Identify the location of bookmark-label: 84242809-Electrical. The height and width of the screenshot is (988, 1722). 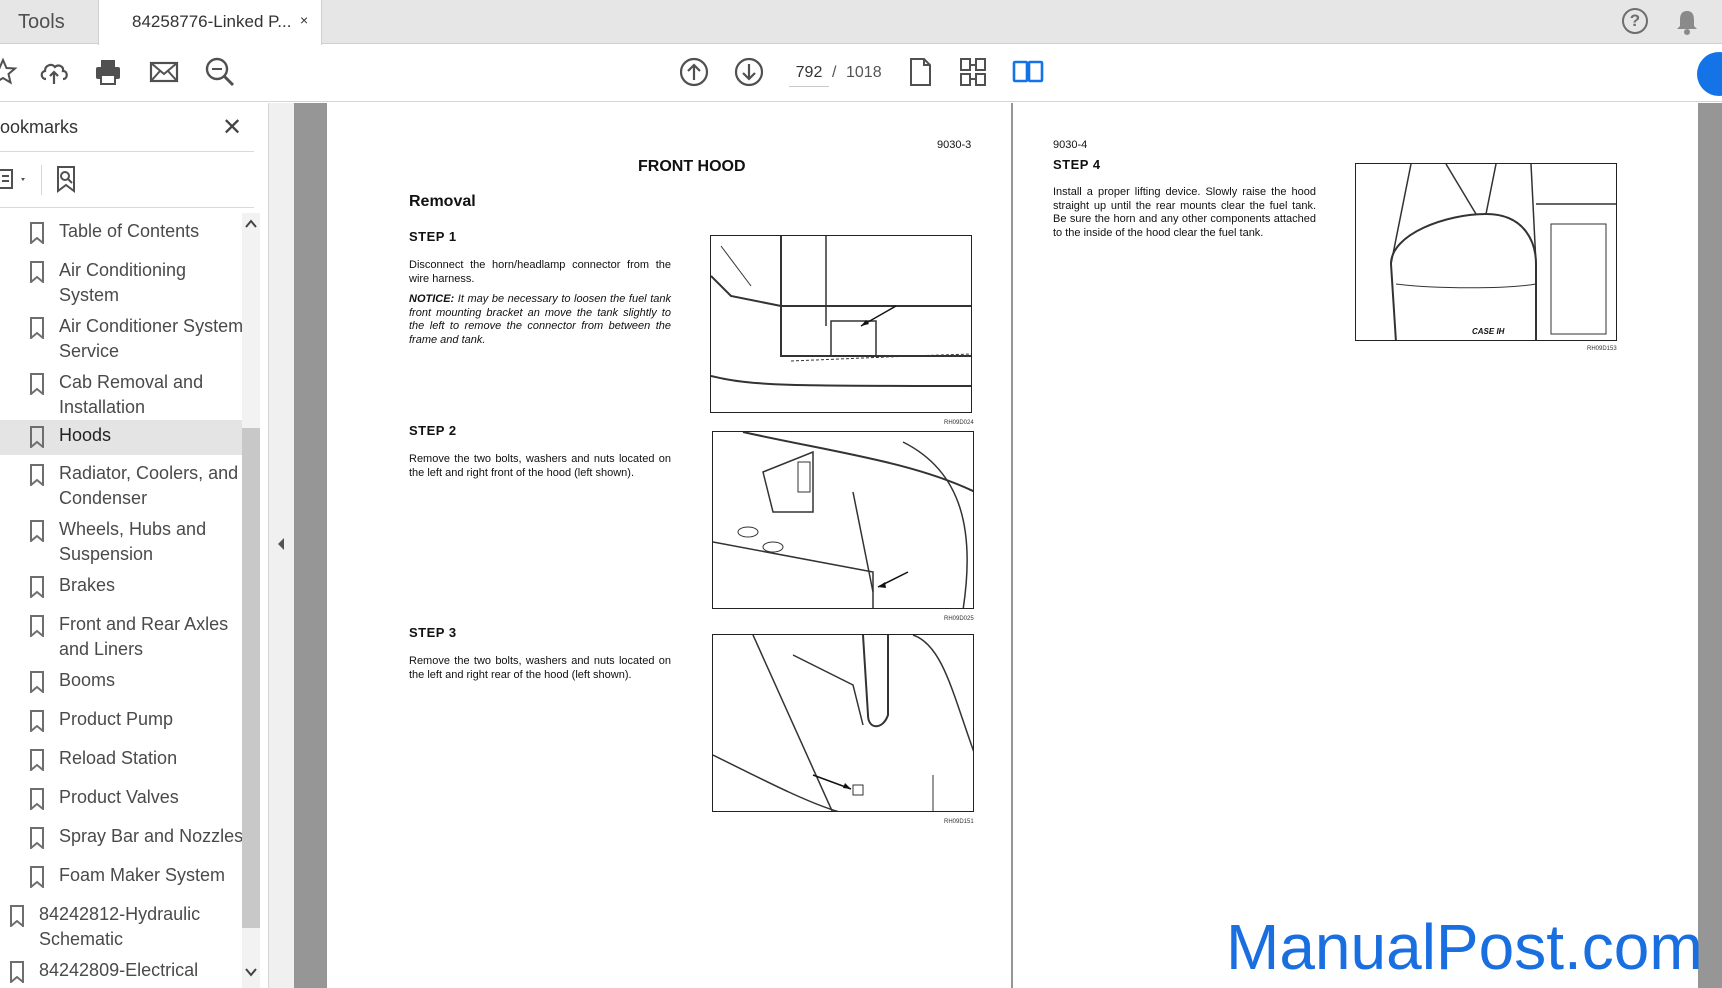
(119, 970).